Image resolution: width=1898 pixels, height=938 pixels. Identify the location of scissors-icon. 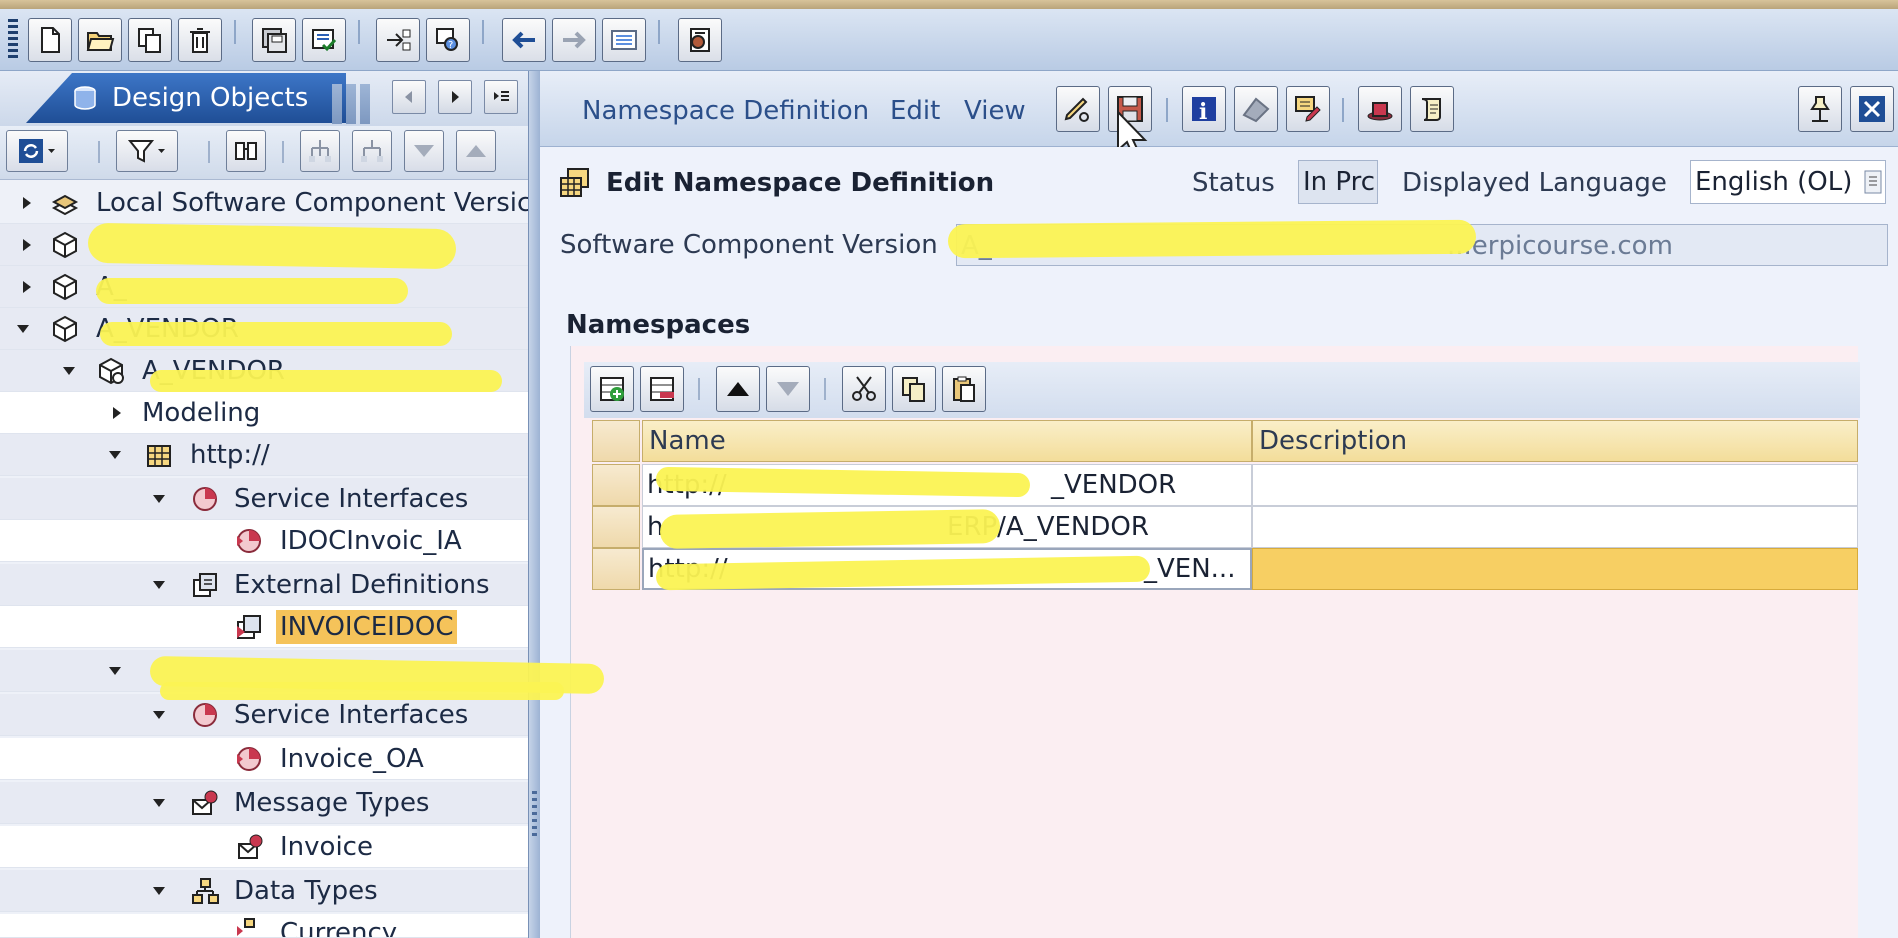
(864, 388).